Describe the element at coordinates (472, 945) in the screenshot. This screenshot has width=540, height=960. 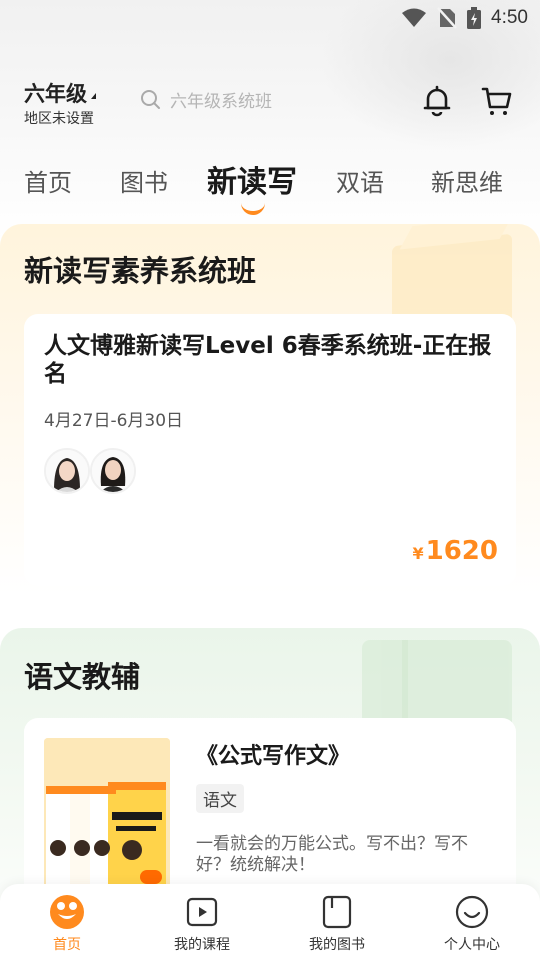
I see `nav-label: 个人中心` at that location.